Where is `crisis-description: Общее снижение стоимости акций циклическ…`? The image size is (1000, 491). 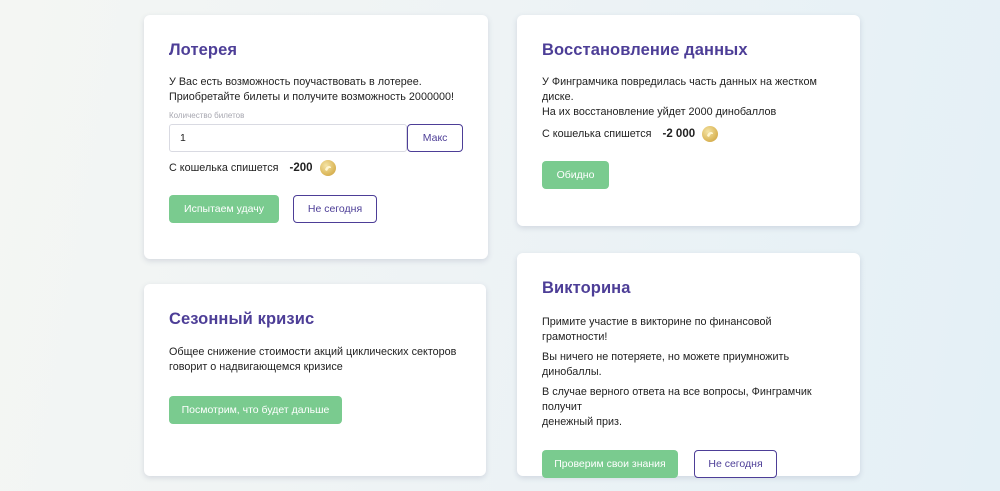 crisis-description: Общее снижение стоимости акций циклическ… is located at coordinates (315, 360).